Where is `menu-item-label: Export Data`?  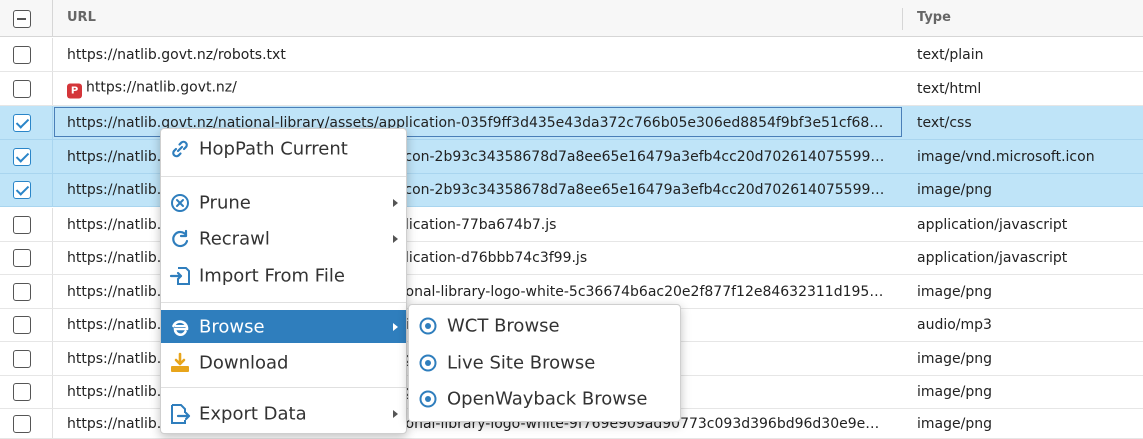
menu-item-label: Export Data is located at coordinates (253, 413).